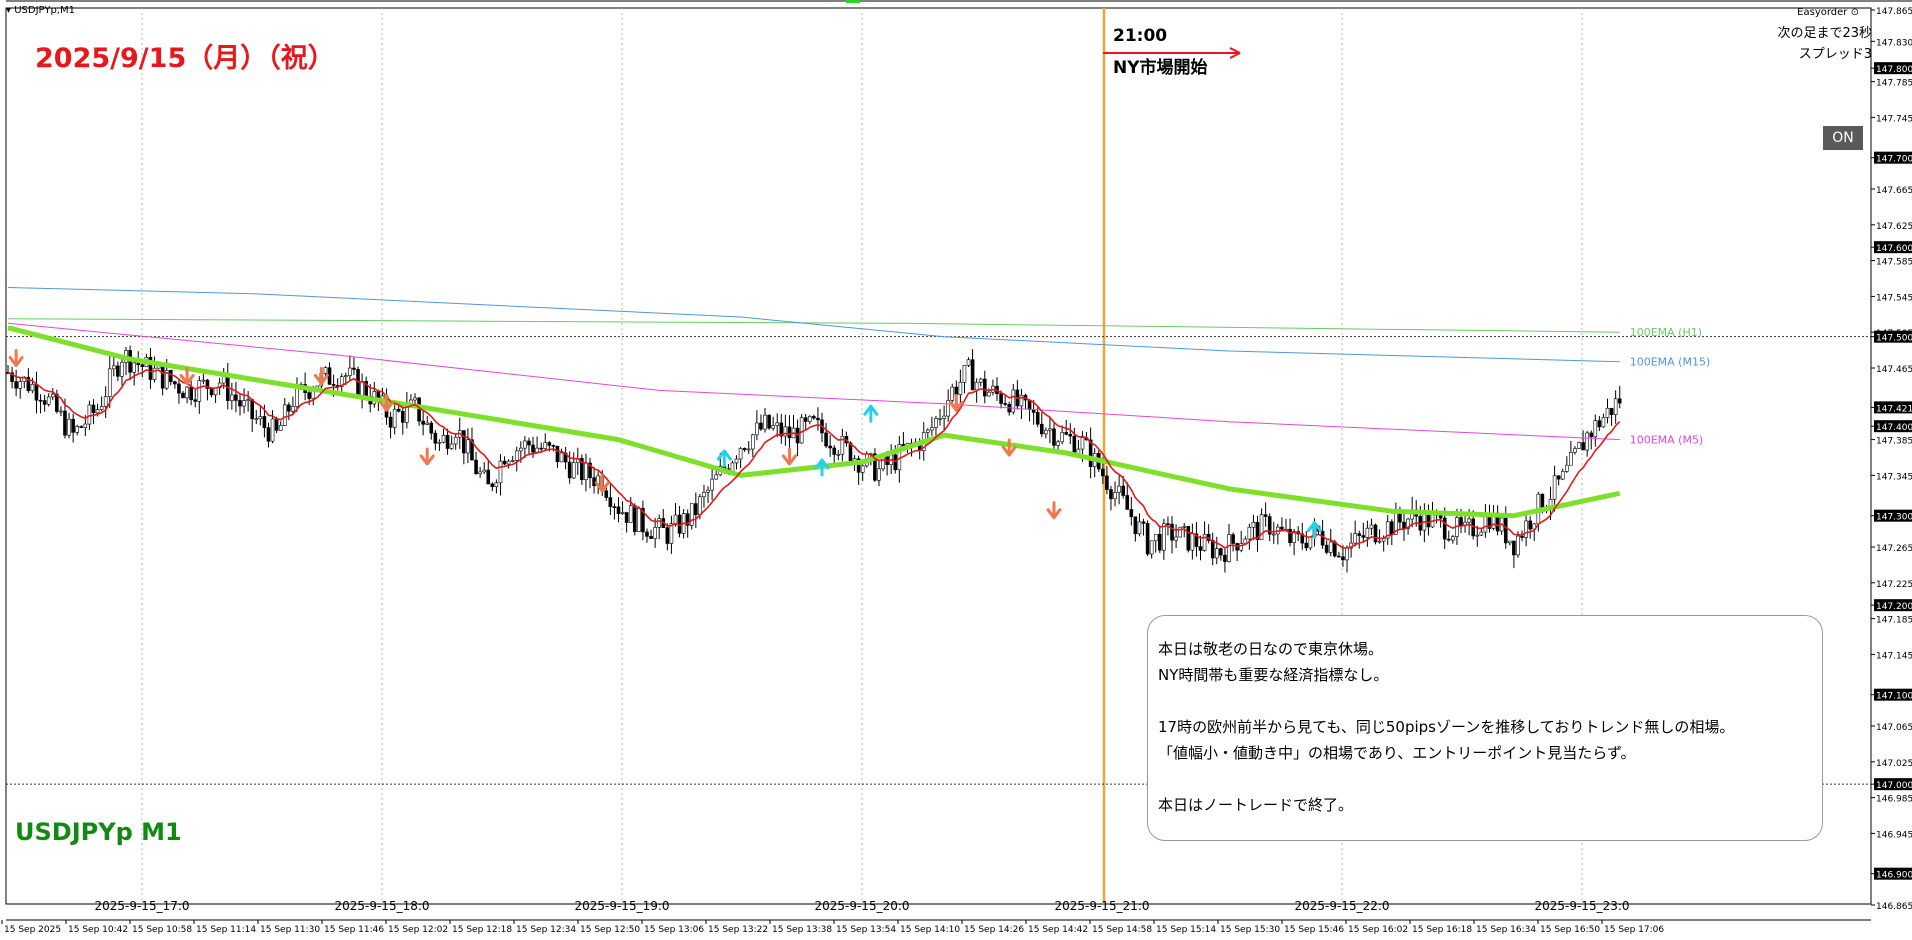 Image resolution: width=1912 pixels, height=940 pixels. What do you see at coordinates (802, 930) in the screenshot?
I see `x-tick-label: 15 Sep 13:38` at bounding box center [802, 930].